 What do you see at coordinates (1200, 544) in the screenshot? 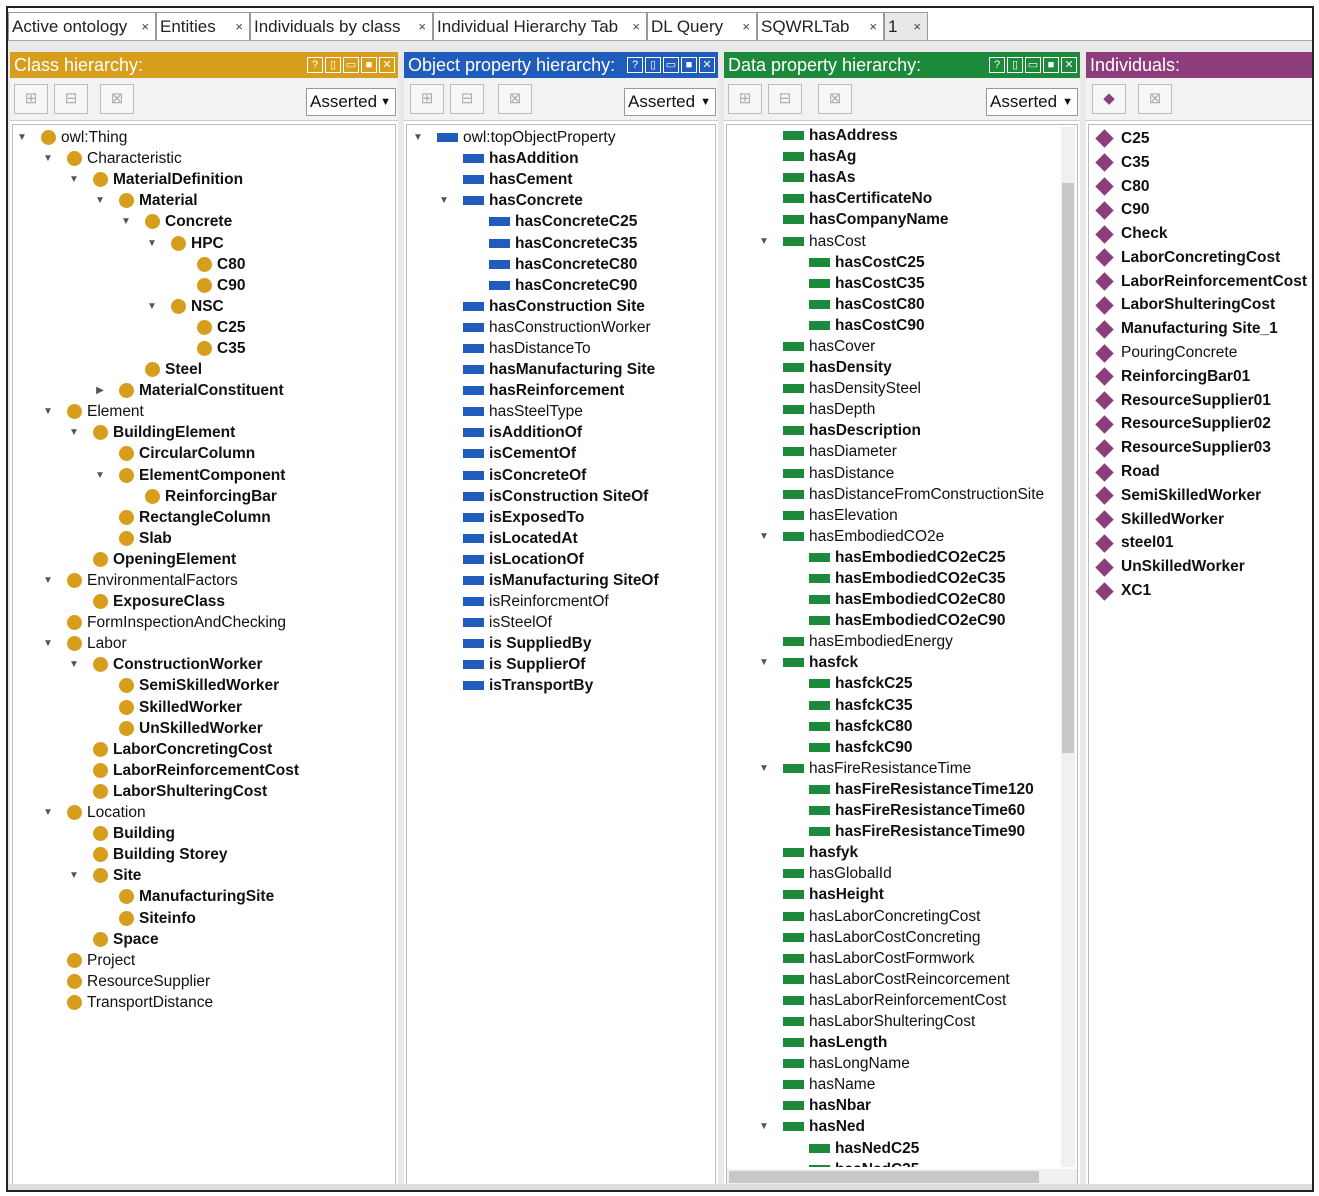
I see `individual-item-steel01: steel01` at bounding box center [1200, 544].